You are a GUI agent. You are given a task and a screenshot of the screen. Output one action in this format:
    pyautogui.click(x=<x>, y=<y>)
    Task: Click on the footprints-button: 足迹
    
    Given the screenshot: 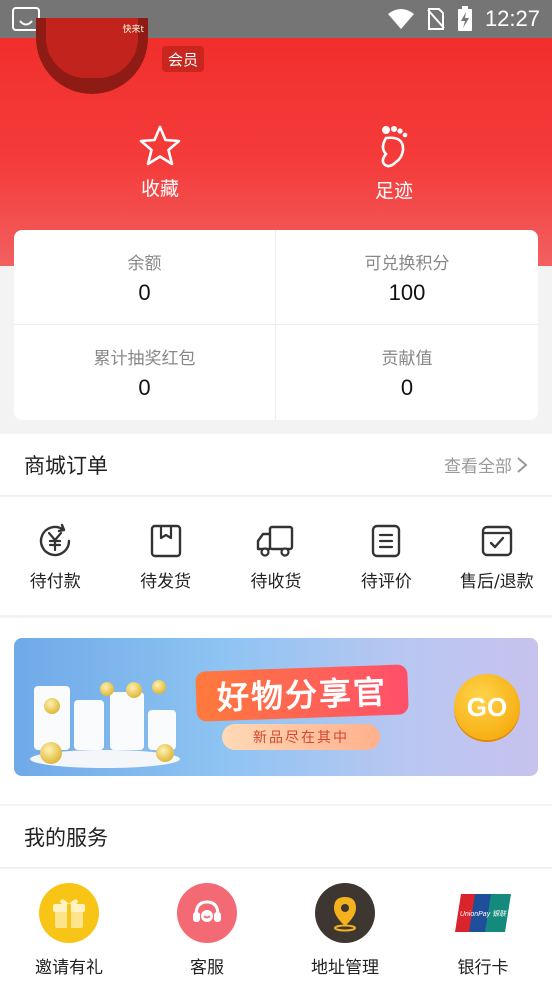 What is the action you would take?
    pyautogui.click(x=394, y=163)
    